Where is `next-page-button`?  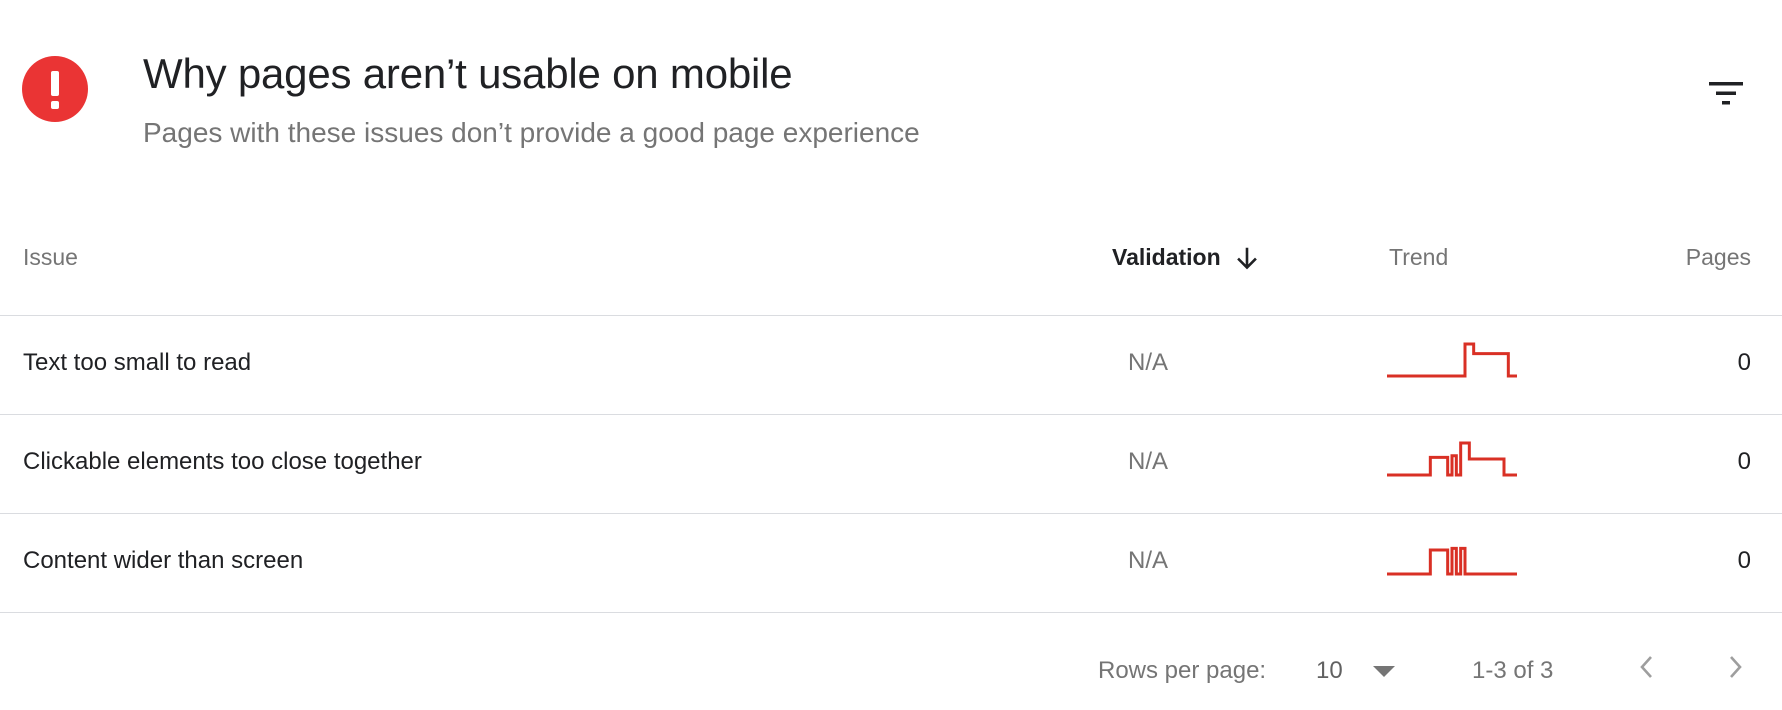 next-page-button is located at coordinates (1735, 667).